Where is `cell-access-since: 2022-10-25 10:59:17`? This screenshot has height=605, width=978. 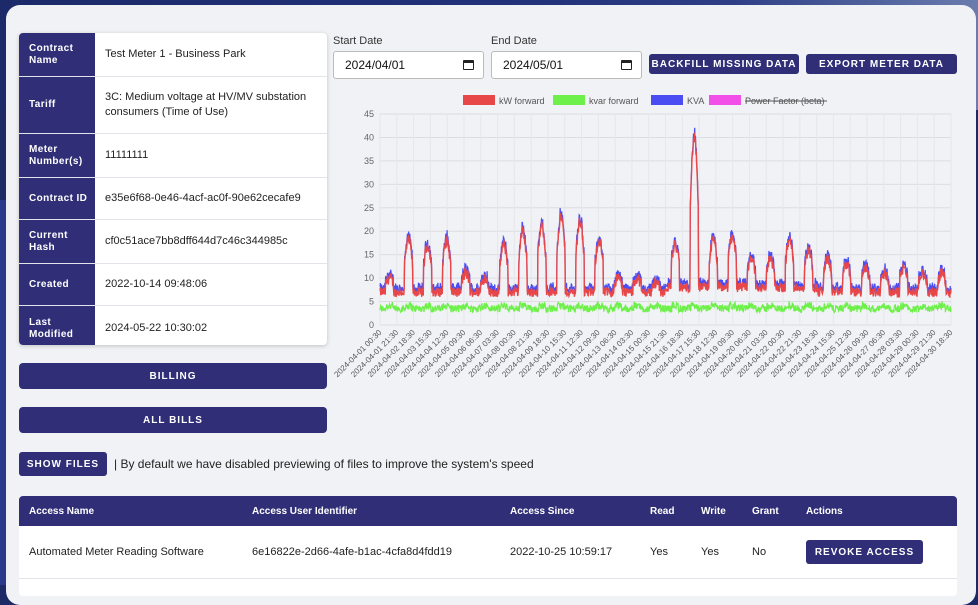 cell-access-since: 2022-10-25 10:59:17 is located at coordinates (561, 552).